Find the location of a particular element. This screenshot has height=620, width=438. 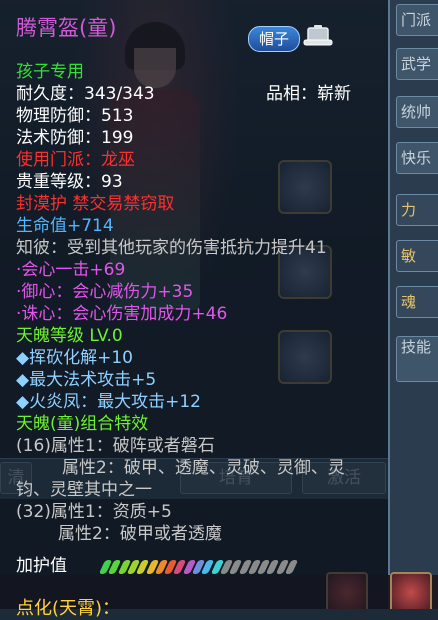

item-name: 腾霄盔(童) is located at coordinates (66, 28).